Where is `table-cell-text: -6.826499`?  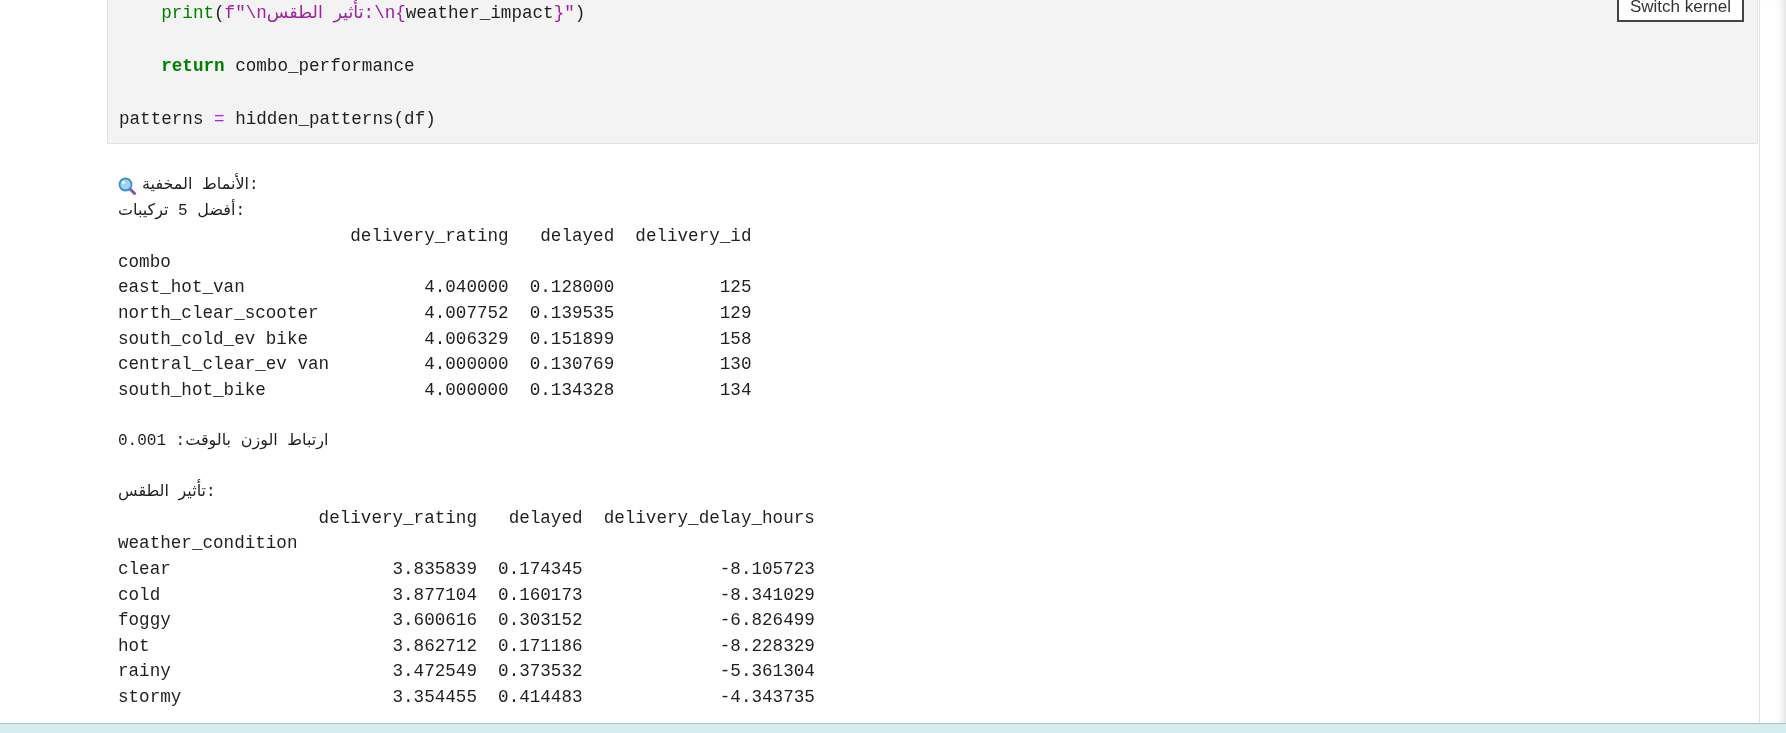
table-cell-text: -6.826499 is located at coordinates (766, 621).